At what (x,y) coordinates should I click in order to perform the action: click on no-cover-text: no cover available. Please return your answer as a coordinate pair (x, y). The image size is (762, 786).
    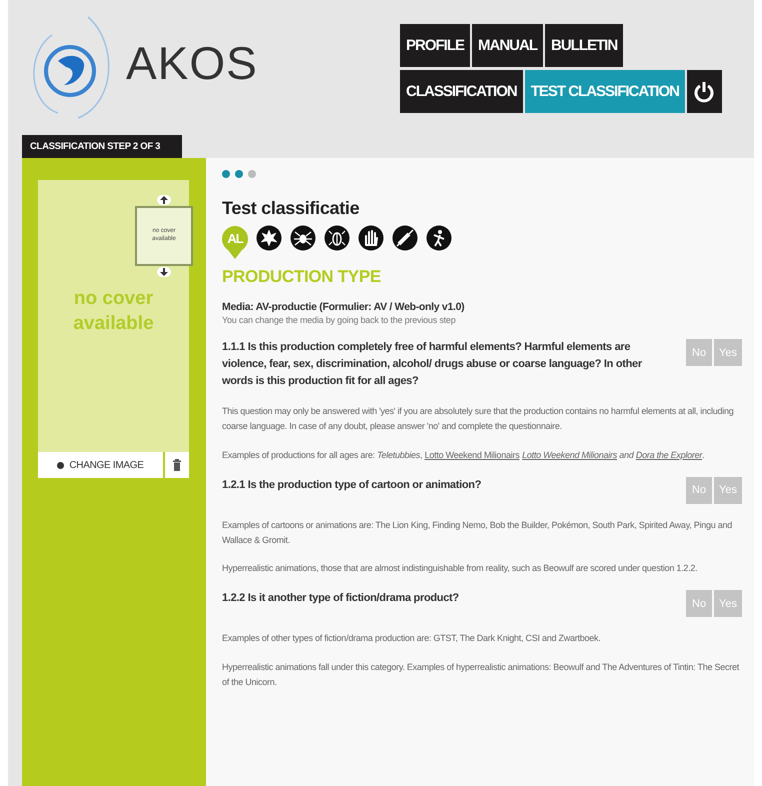
    Looking at the image, I should click on (113, 311).